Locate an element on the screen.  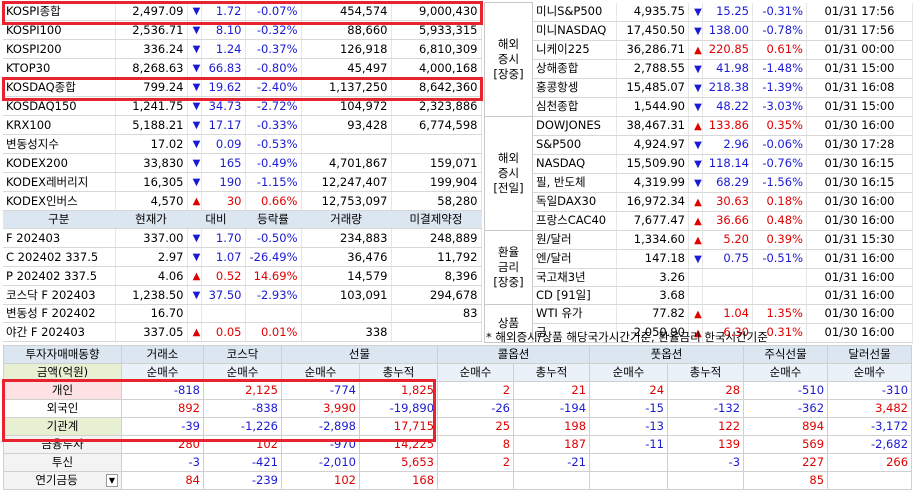
overseas-row: 독일DAX3016,972.34 30.630.18%01/30 16:00 is located at coordinates (699, 202).